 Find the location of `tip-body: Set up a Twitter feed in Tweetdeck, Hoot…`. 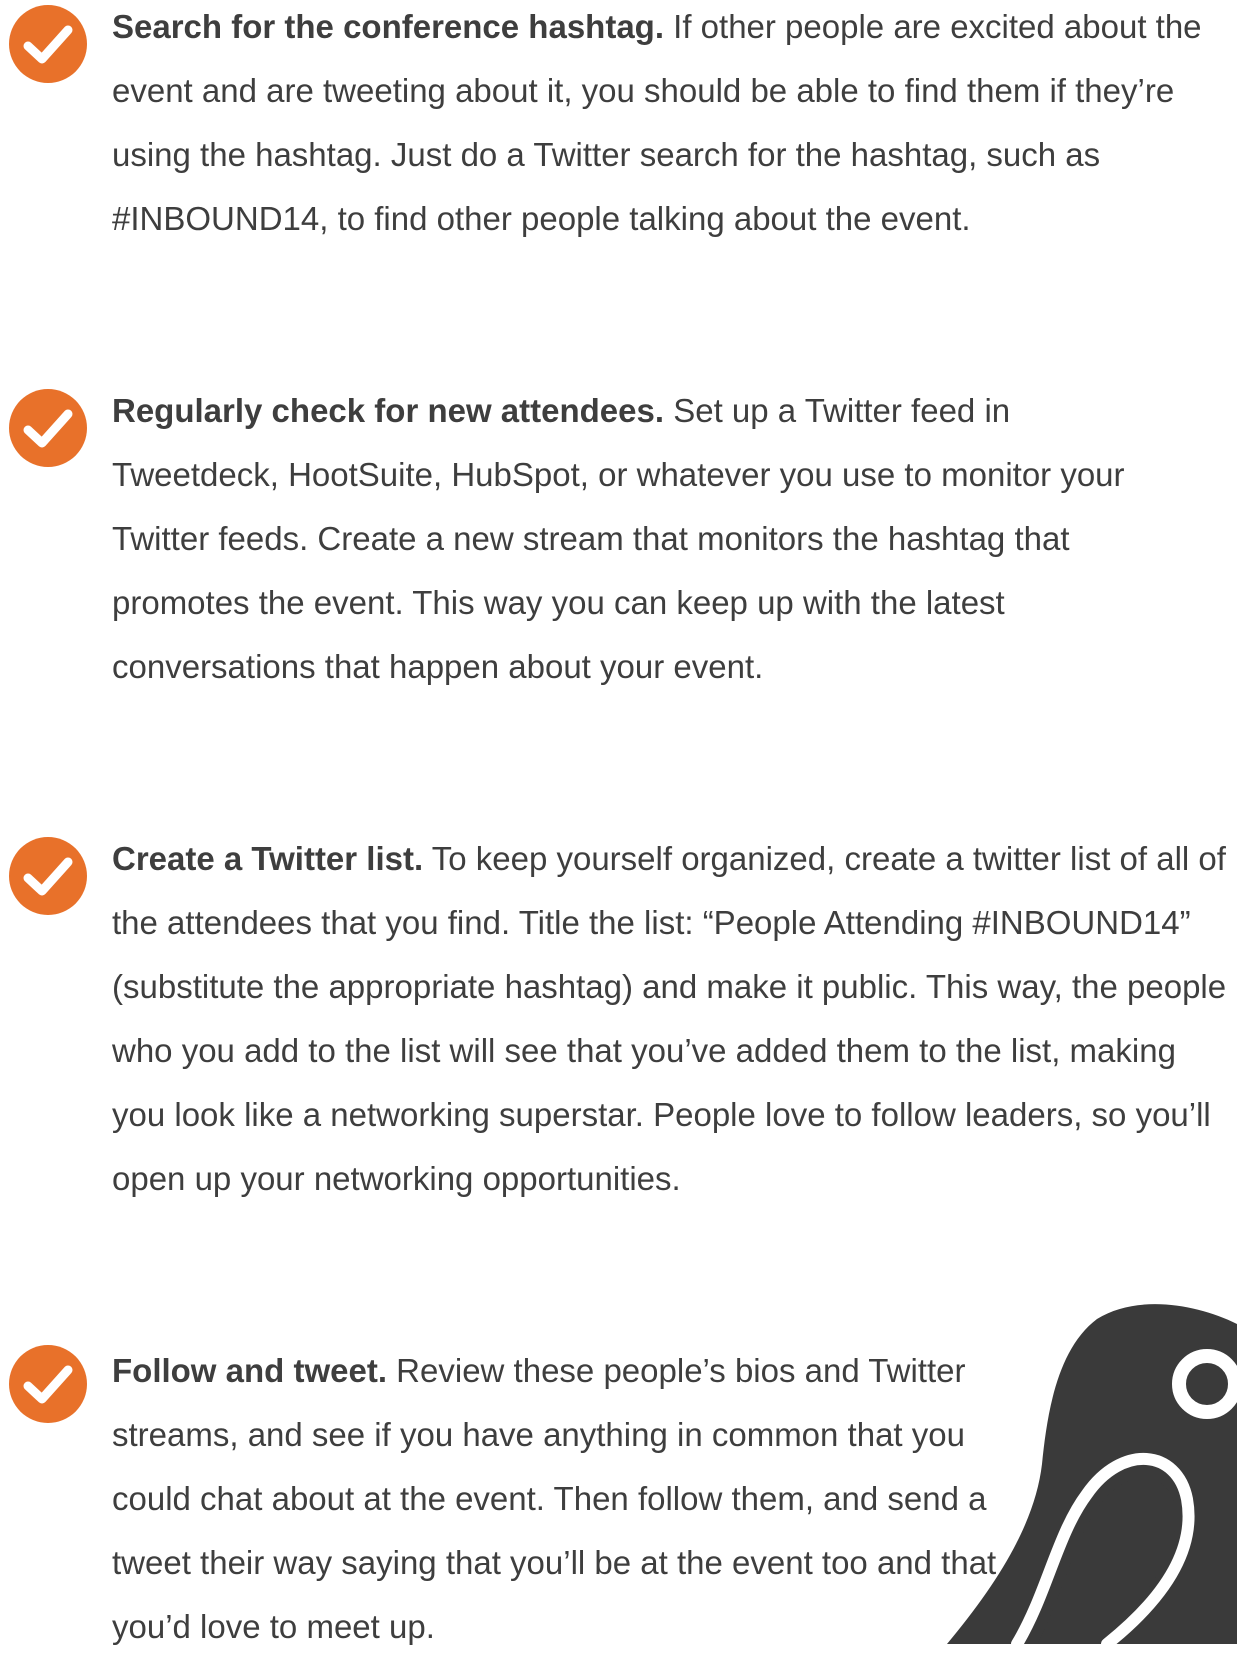

tip-body: Set up a Twitter feed in Tweetdeck, Hoot… is located at coordinates (618, 538).